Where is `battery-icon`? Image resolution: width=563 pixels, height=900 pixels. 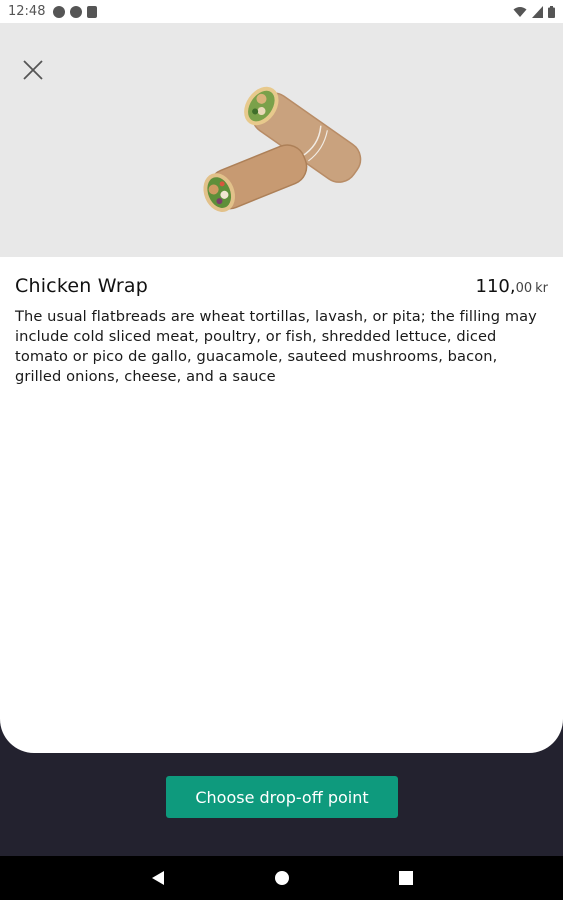
battery-icon is located at coordinates (551, 11).